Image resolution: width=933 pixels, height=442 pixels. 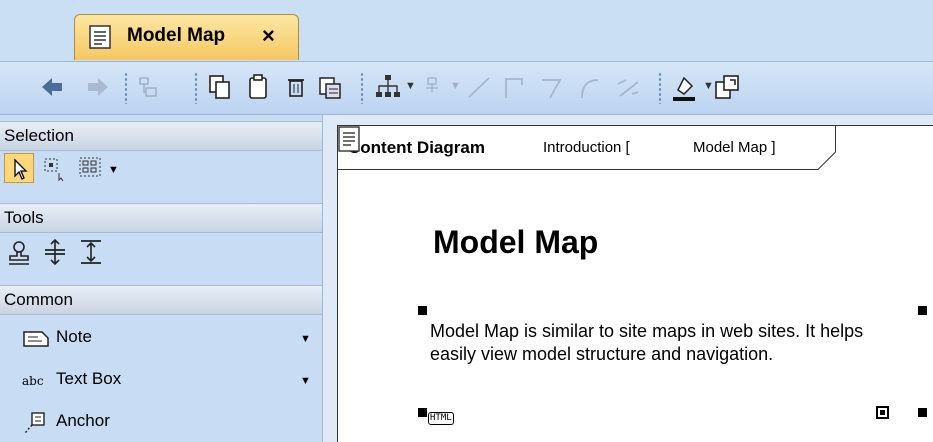 I want to click on palette-item-anchor: Anchor, so click(x=161, y=422).